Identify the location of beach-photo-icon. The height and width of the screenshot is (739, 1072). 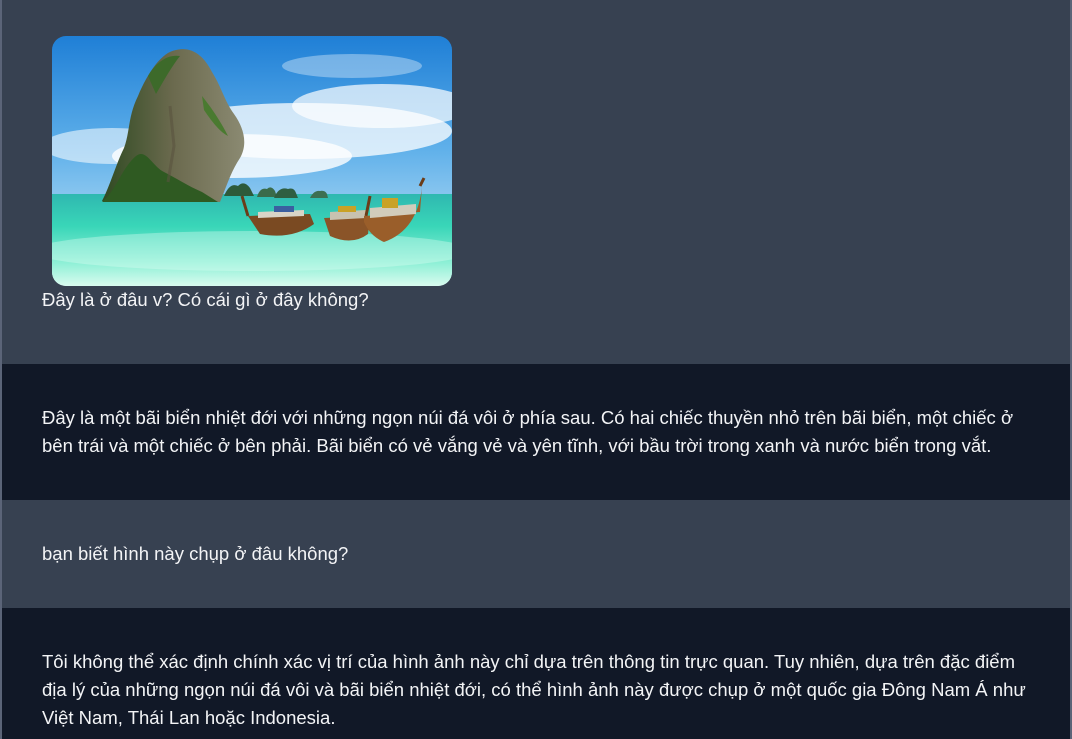
(252, 161).